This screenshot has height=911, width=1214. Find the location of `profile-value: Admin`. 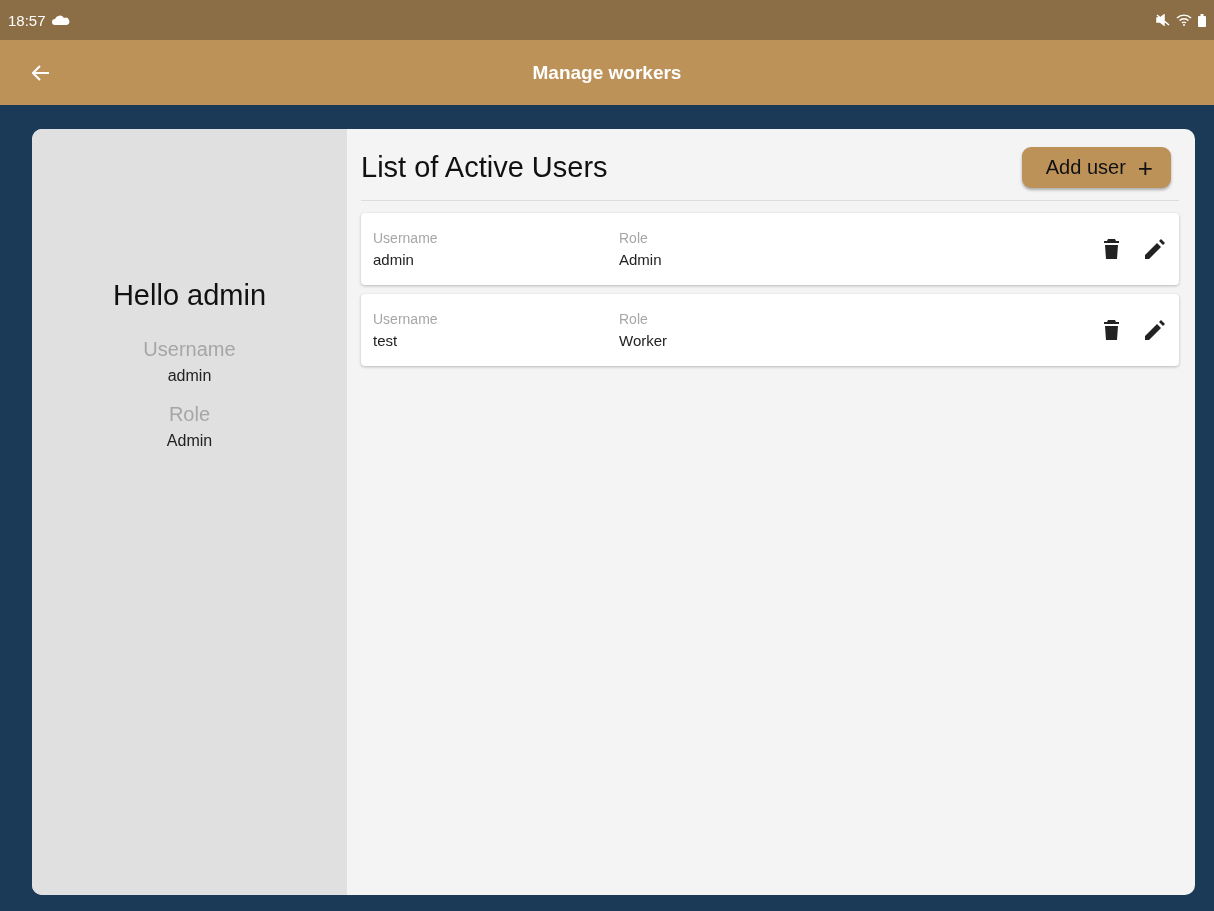

profile-value: Admin is located at coordinates (189, 441).